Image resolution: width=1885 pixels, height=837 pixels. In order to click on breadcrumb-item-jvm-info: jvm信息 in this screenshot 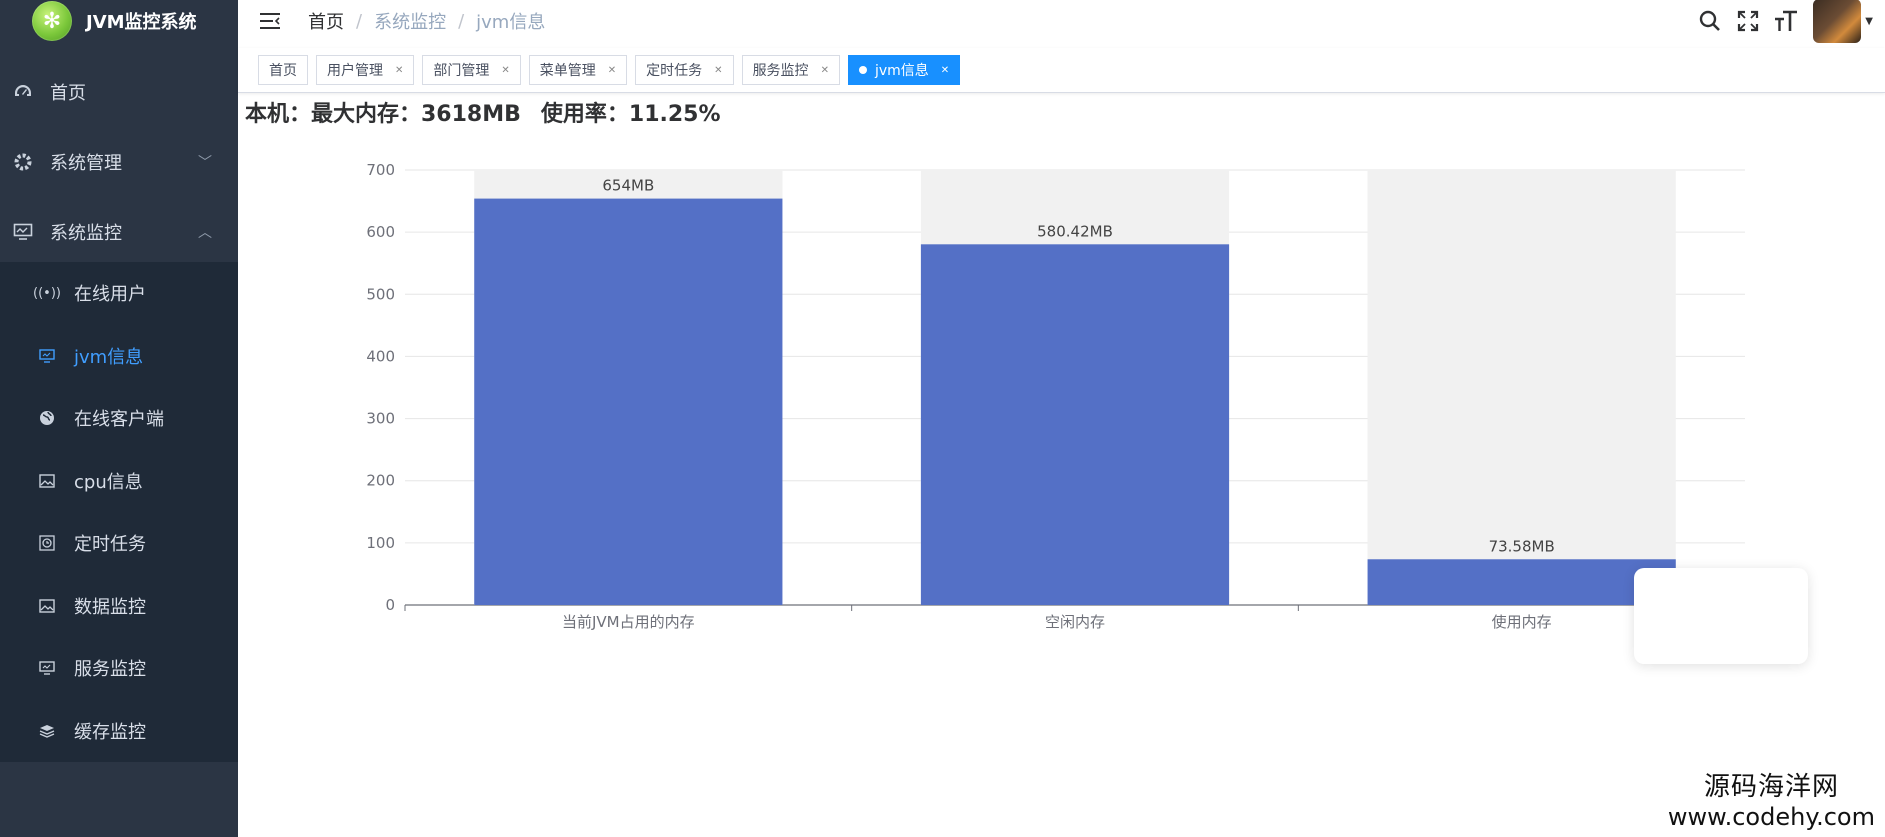, I will do `click(511, 22)`.